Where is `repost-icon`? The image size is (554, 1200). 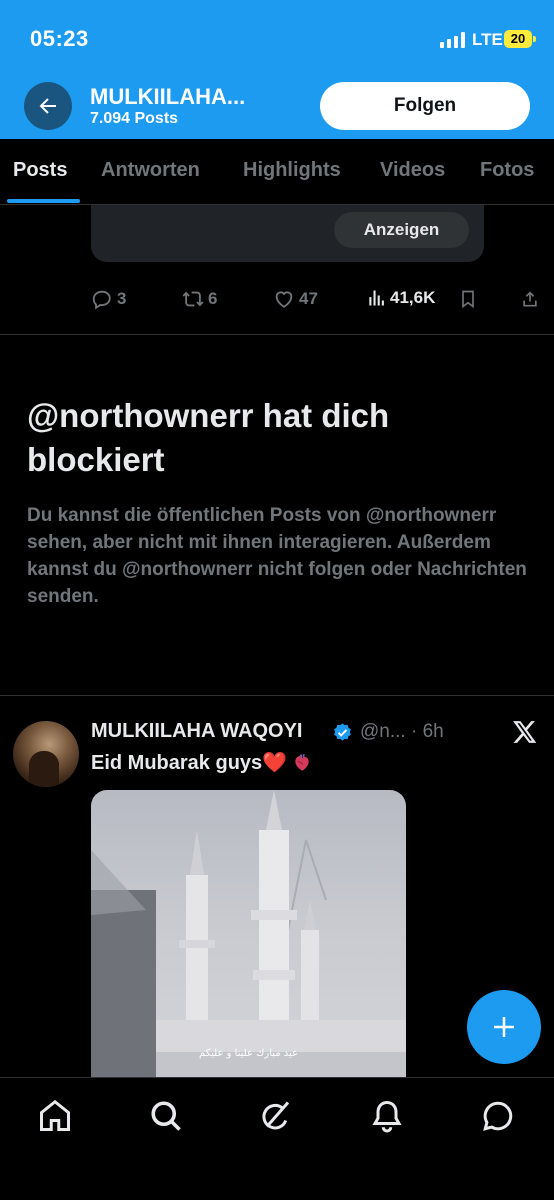 repost-icon is located at coordinates (193, 299).